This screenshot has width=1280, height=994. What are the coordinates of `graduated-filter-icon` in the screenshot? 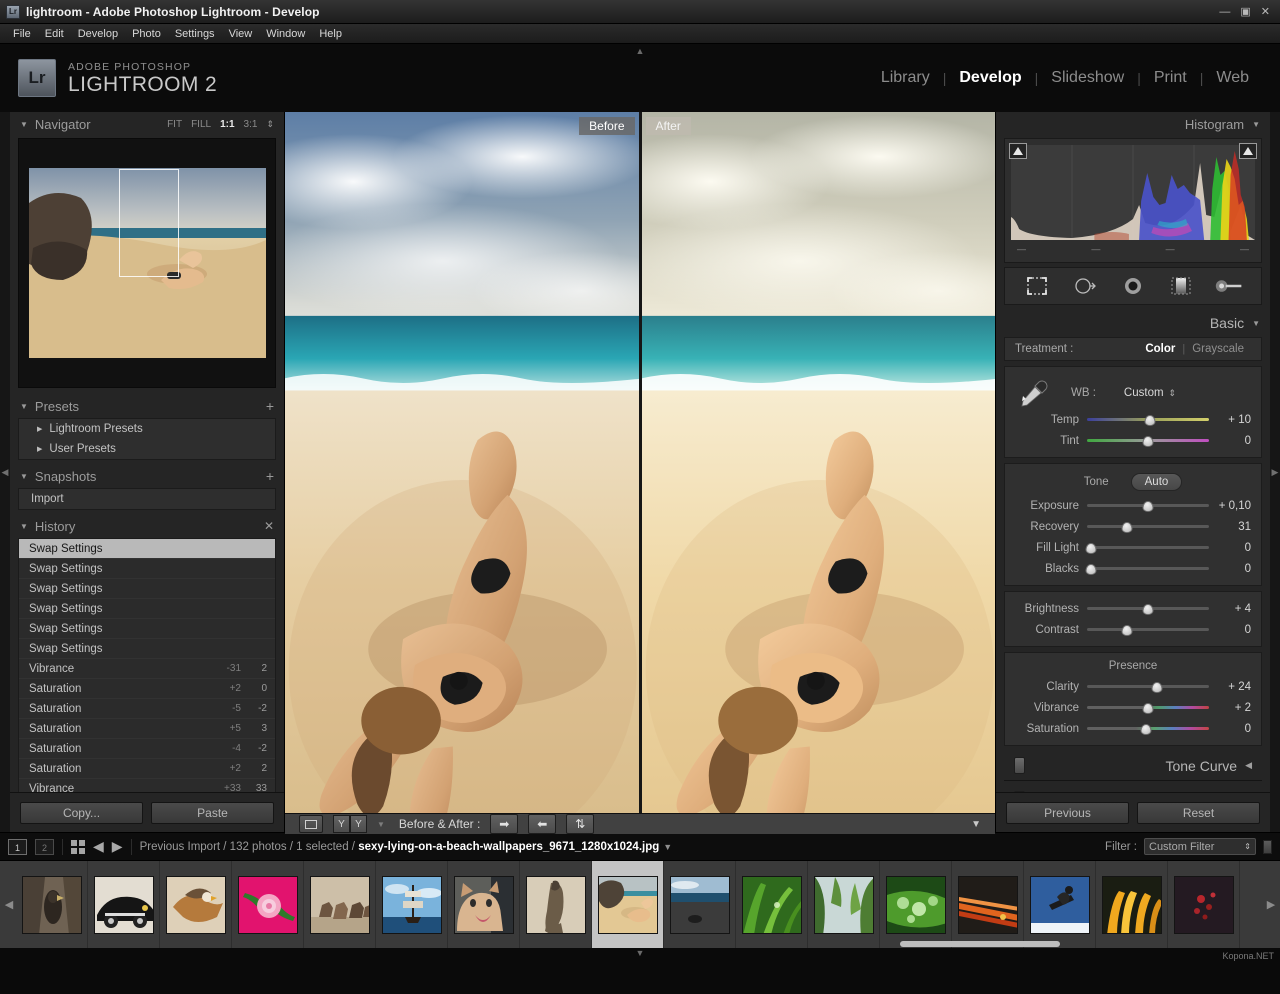 It's located at (1181, 286).